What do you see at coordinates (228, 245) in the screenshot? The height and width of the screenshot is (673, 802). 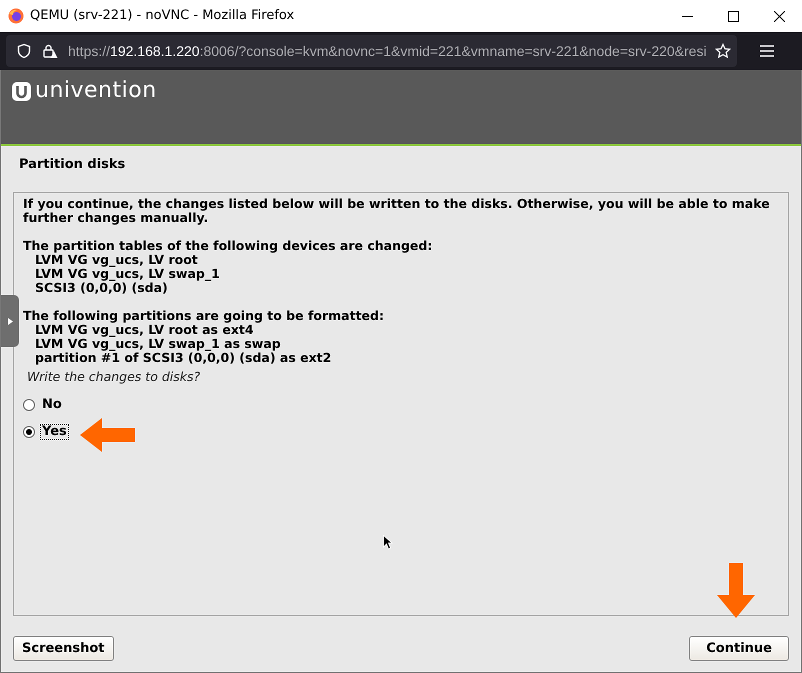 I see `list-heading: The partition tables of the following devices are changed:` at bounding box center [228, 245].